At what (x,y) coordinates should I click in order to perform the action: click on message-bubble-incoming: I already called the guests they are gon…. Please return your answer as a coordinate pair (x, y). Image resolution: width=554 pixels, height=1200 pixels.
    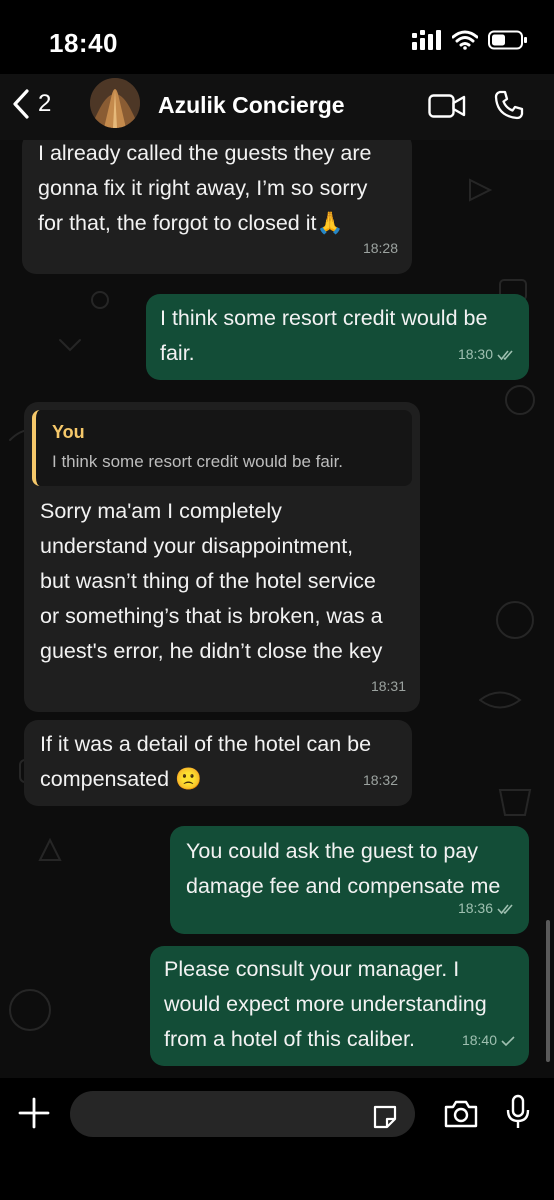
    Looking at the image, I should click on (217, 207).